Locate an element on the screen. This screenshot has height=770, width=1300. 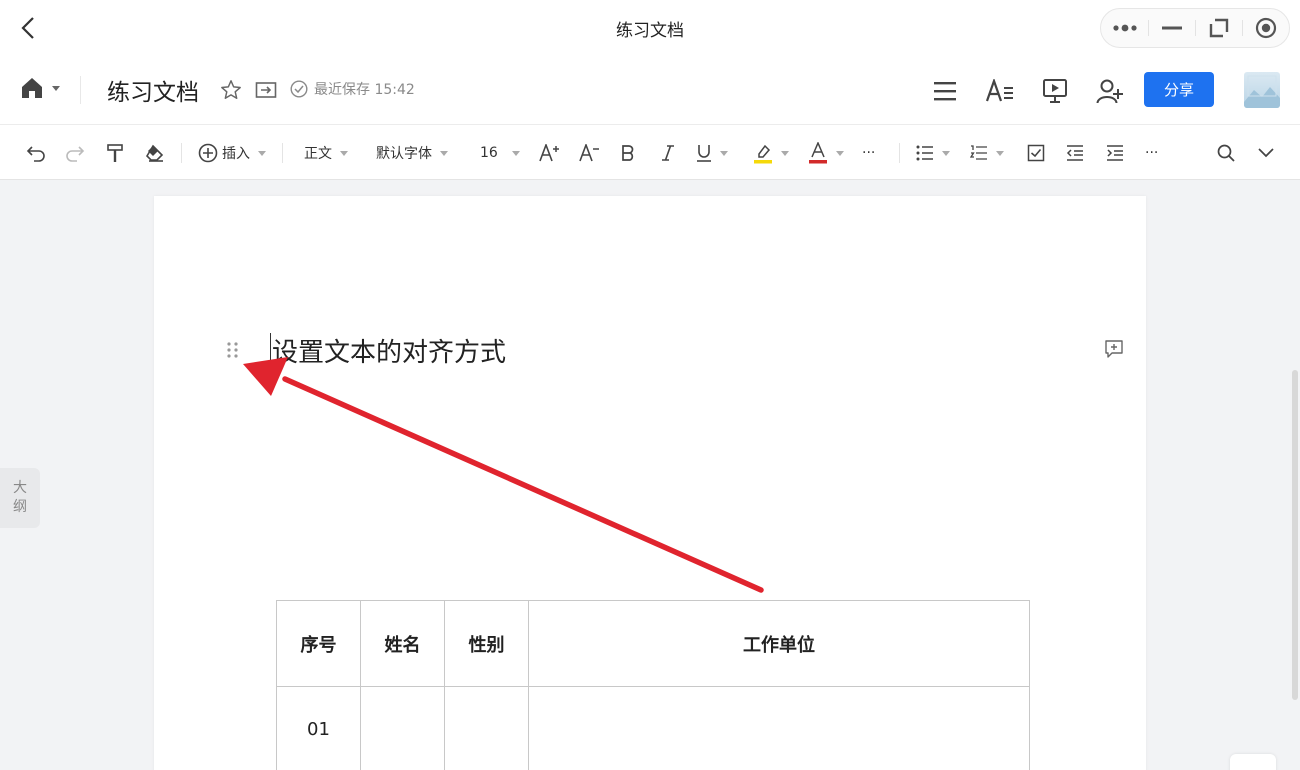
redo-icon is located at coordinates (75, 154).